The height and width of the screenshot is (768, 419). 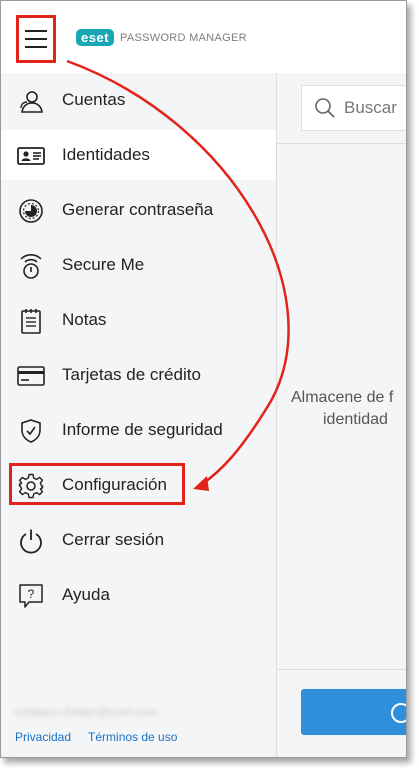 I want to click on sidebar-item-identidades: Identidades, so click(x=138, y=155).